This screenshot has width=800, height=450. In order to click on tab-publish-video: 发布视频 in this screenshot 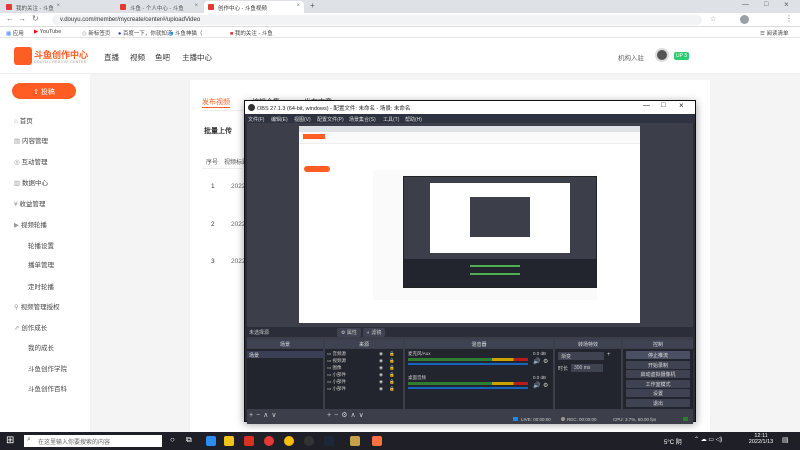, I will do `click(216, 102)`.